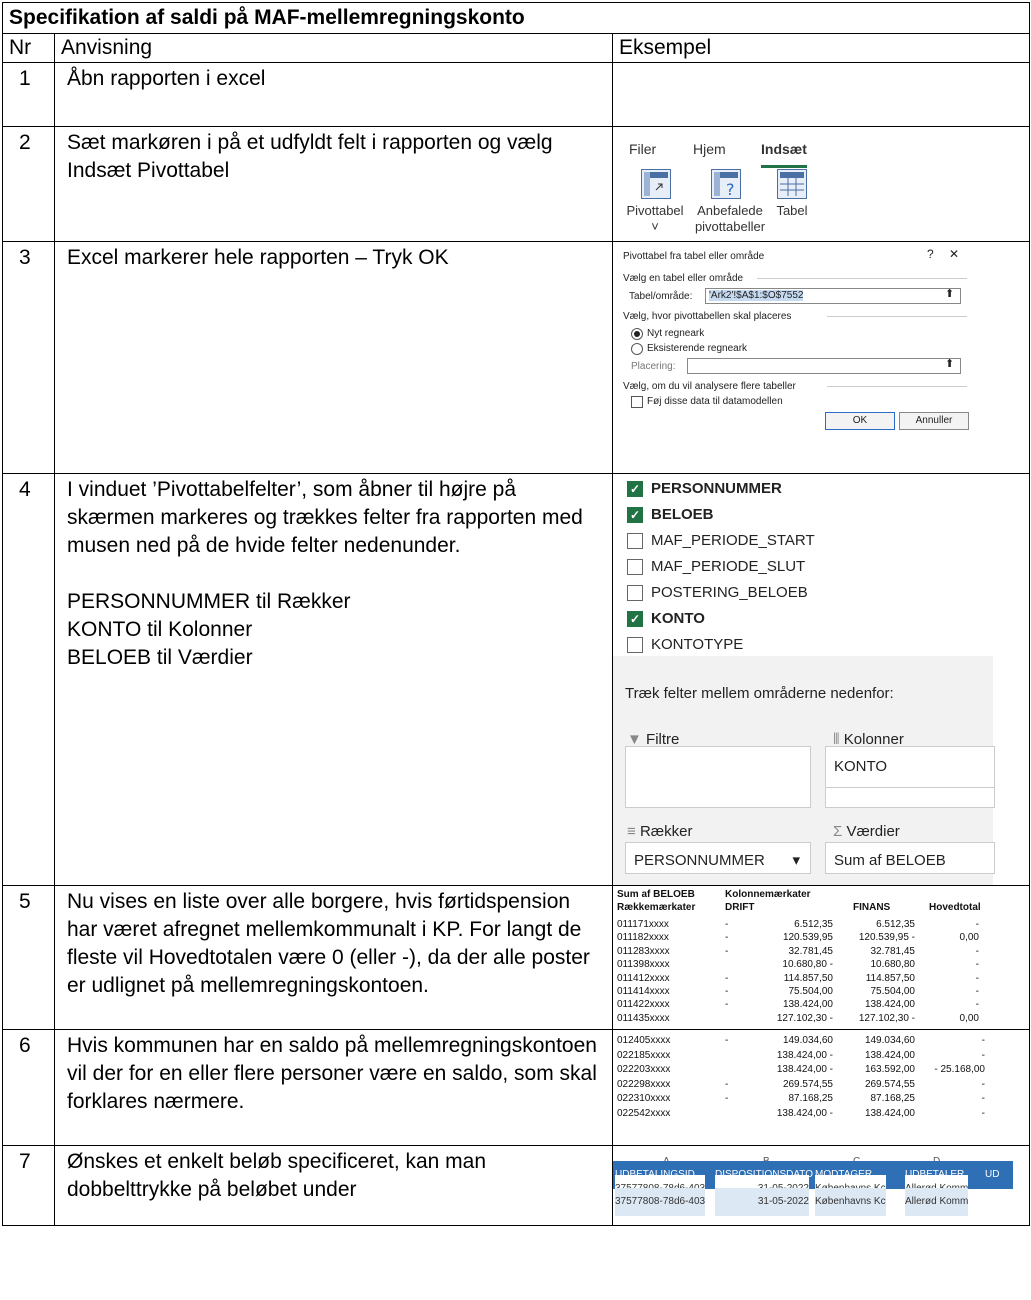  Describe the element at coordinates (792, 184) in the screenshot. I see `table-icon` at that location.